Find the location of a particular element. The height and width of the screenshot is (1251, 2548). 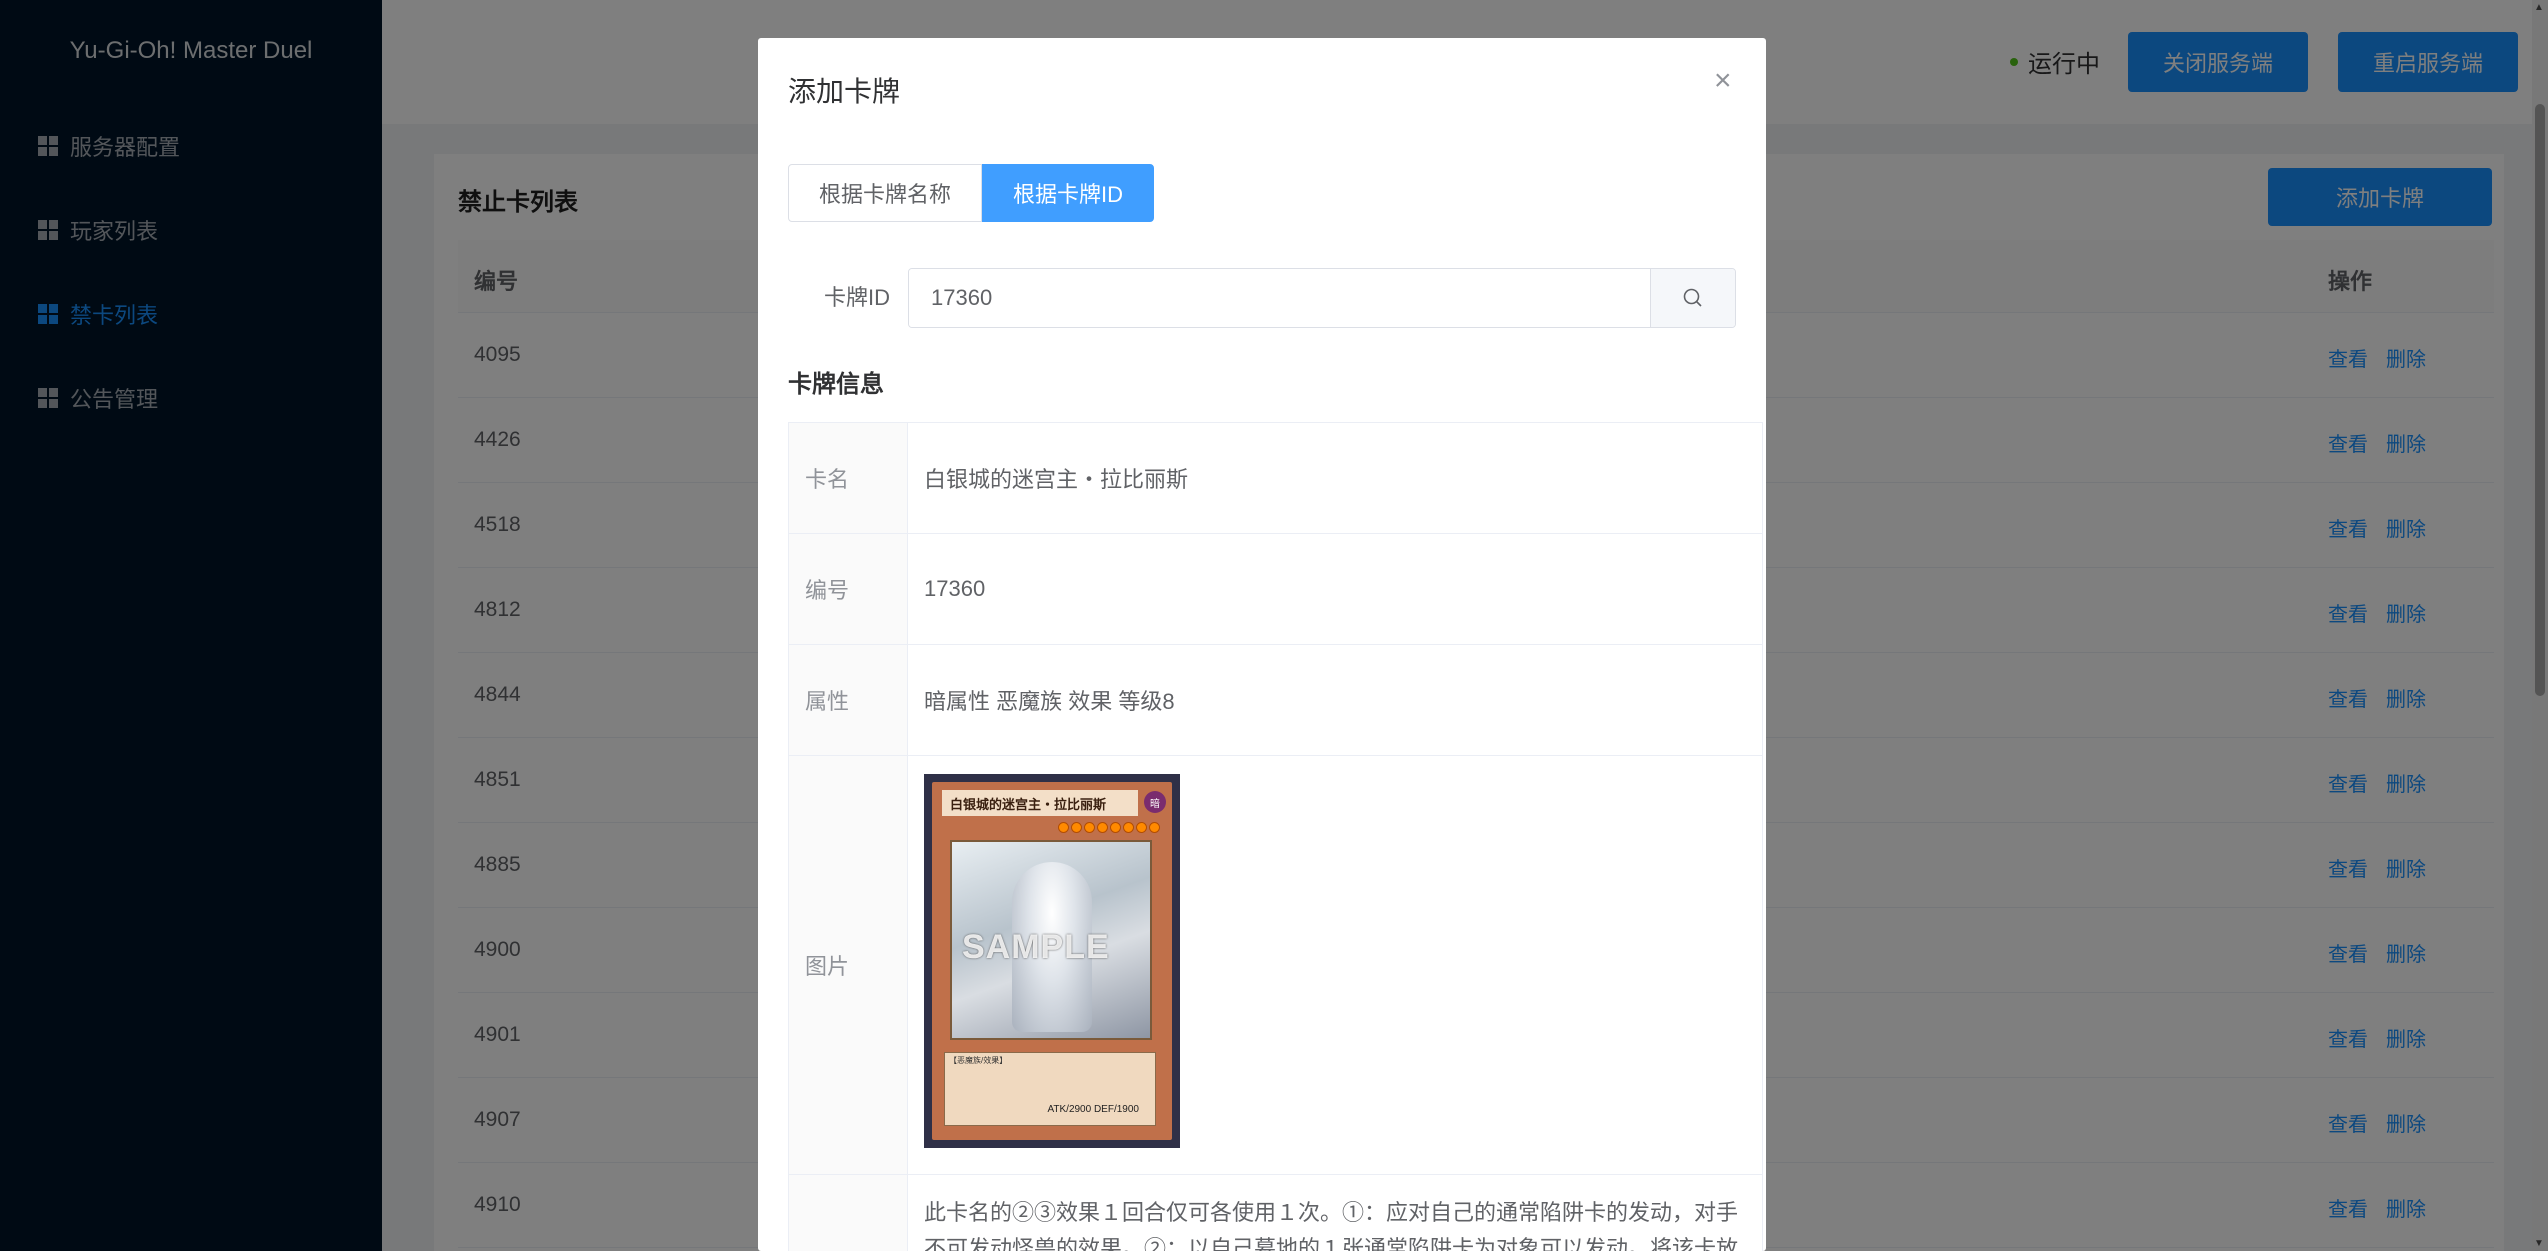

card-name-value: 白银城的迷宫主・拉比丽斯 is located at coordinates (1335, 478).